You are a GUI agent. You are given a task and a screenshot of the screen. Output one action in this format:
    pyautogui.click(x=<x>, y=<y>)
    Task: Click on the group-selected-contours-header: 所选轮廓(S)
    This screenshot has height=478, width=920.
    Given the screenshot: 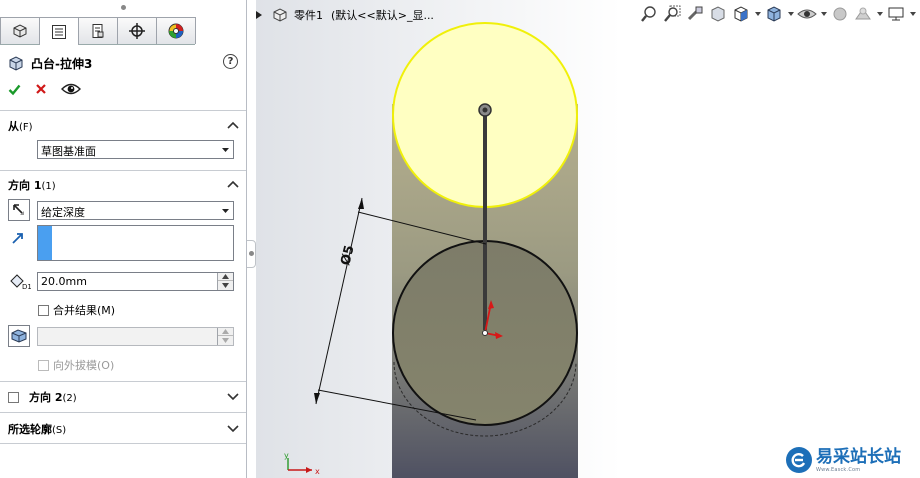 What is the action you would take?
    pyautogui.click(x=124, y=429)
    